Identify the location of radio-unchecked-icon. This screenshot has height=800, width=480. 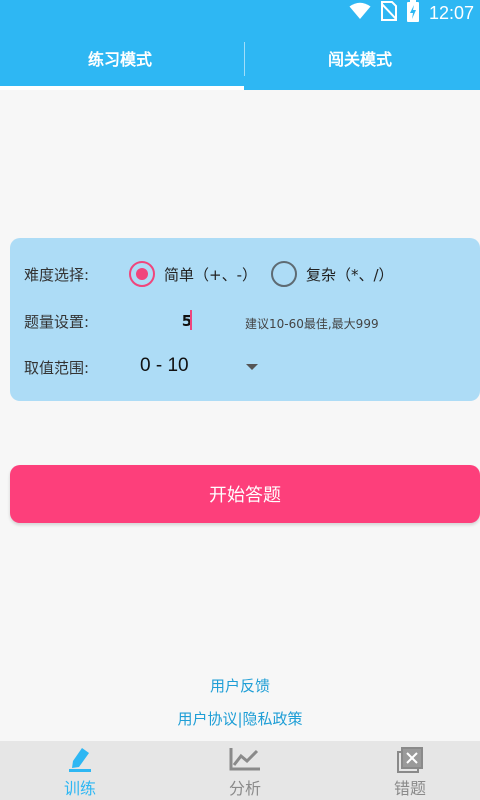
(284, 274).